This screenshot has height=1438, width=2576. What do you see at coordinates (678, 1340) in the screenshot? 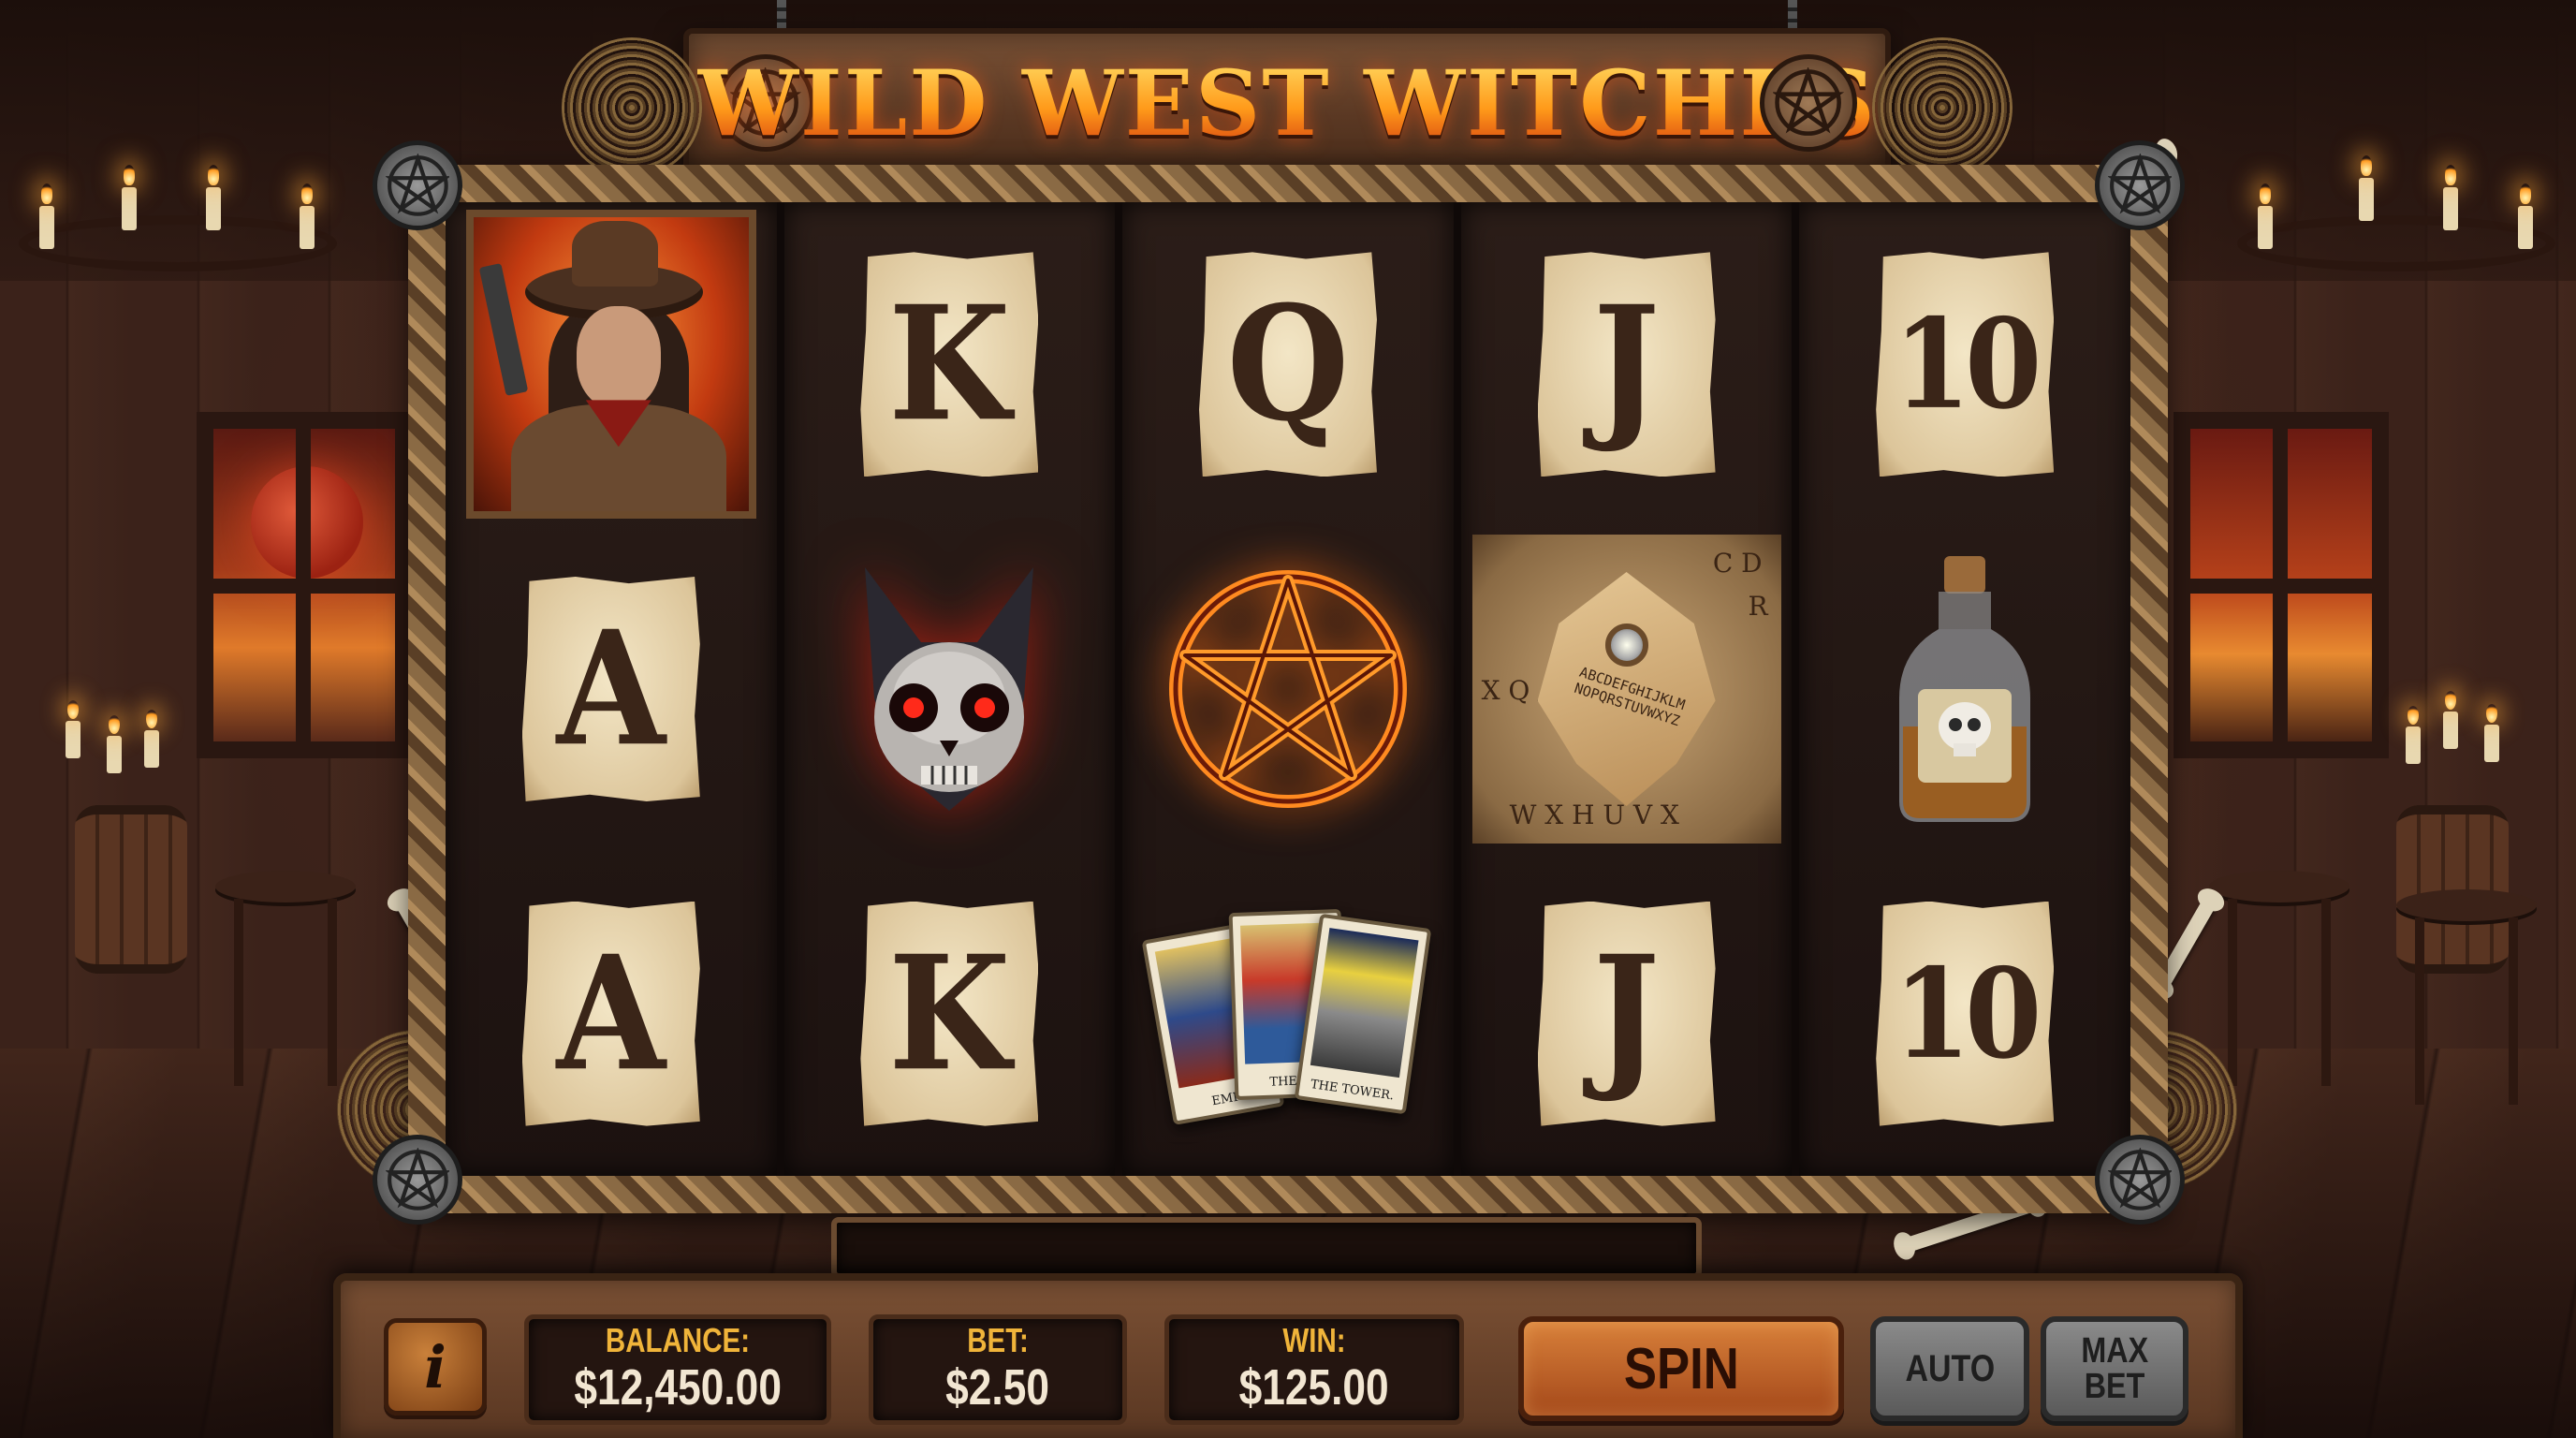
I see `balance-label: BALANCE:` at bounding box center [678, 1340].